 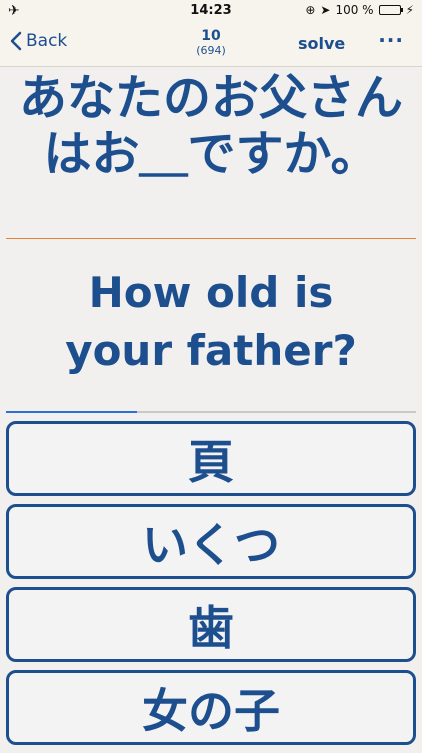 I want to click on solve-button: solve, so click(x=321, y=43).